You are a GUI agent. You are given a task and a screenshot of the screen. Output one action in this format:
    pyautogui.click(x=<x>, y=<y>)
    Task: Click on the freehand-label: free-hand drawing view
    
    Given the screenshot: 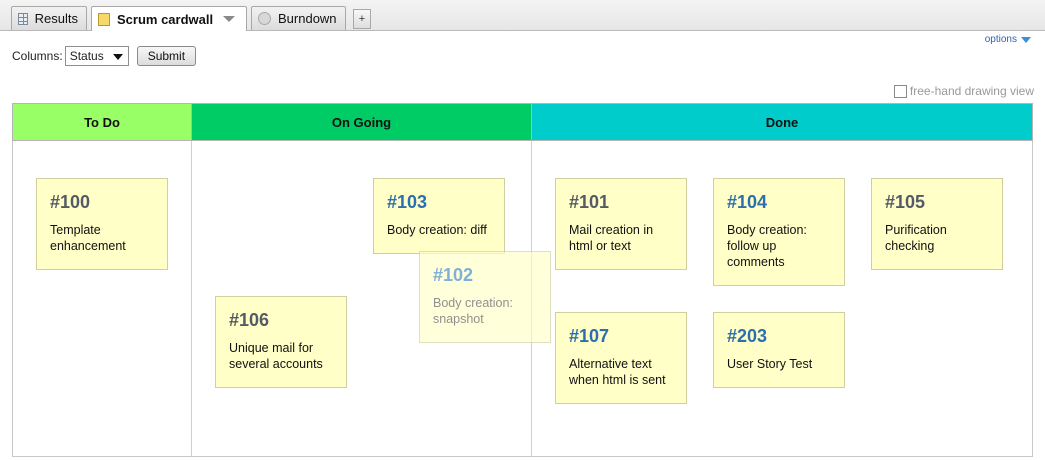 What is the action you would take?
    pyautogui.click(x=971, y=91)
    